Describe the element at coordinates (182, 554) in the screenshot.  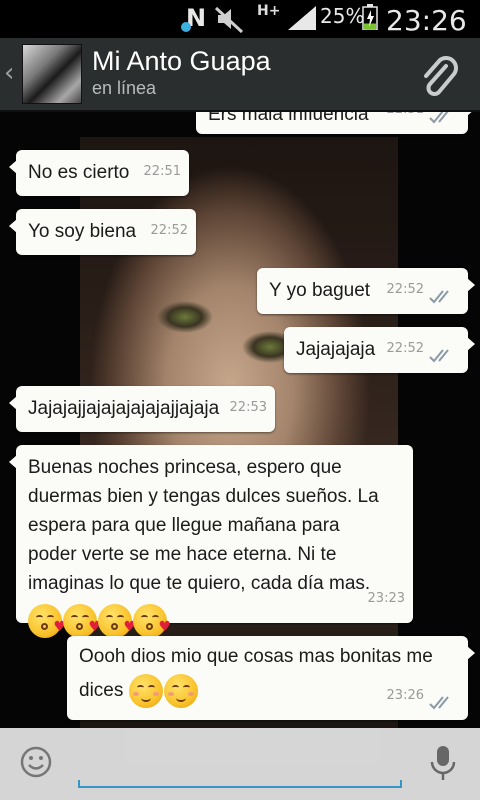
I see `message-line: poder verte se me hace eterna. Ni te` at that location.